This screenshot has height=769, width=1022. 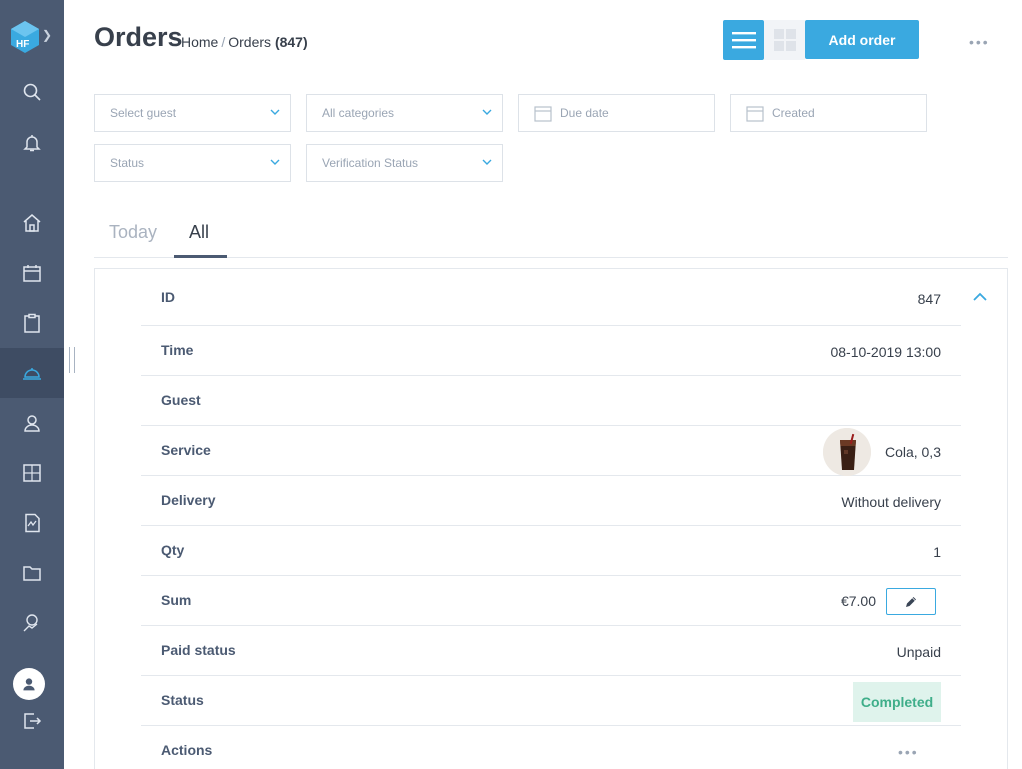 I want to click on row-label: Actions, so click(x=187, y=750).